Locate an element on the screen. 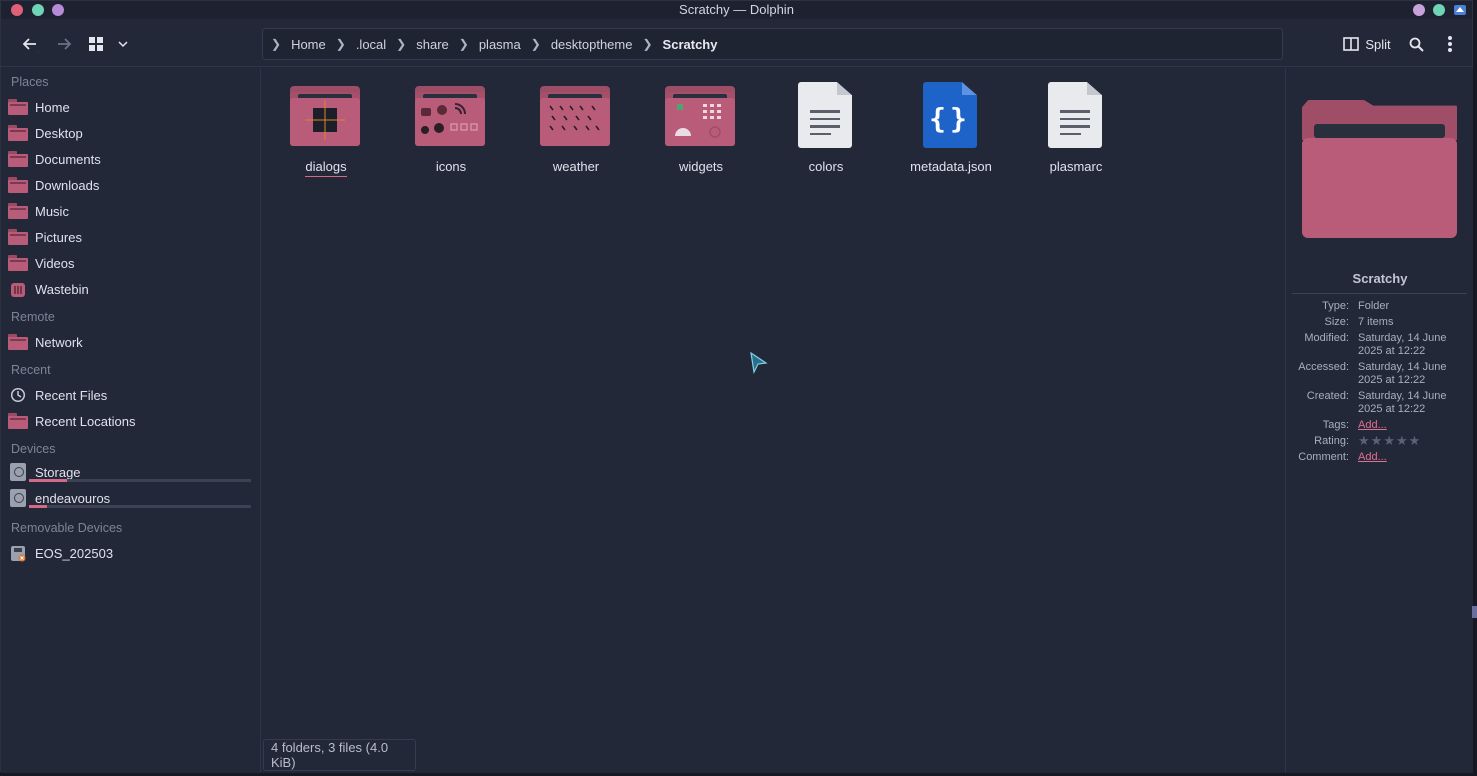 Image resolution: width=1477 pixels, height=776 pixels. kebab-menu-icon is located at coordinates (1450, 44).